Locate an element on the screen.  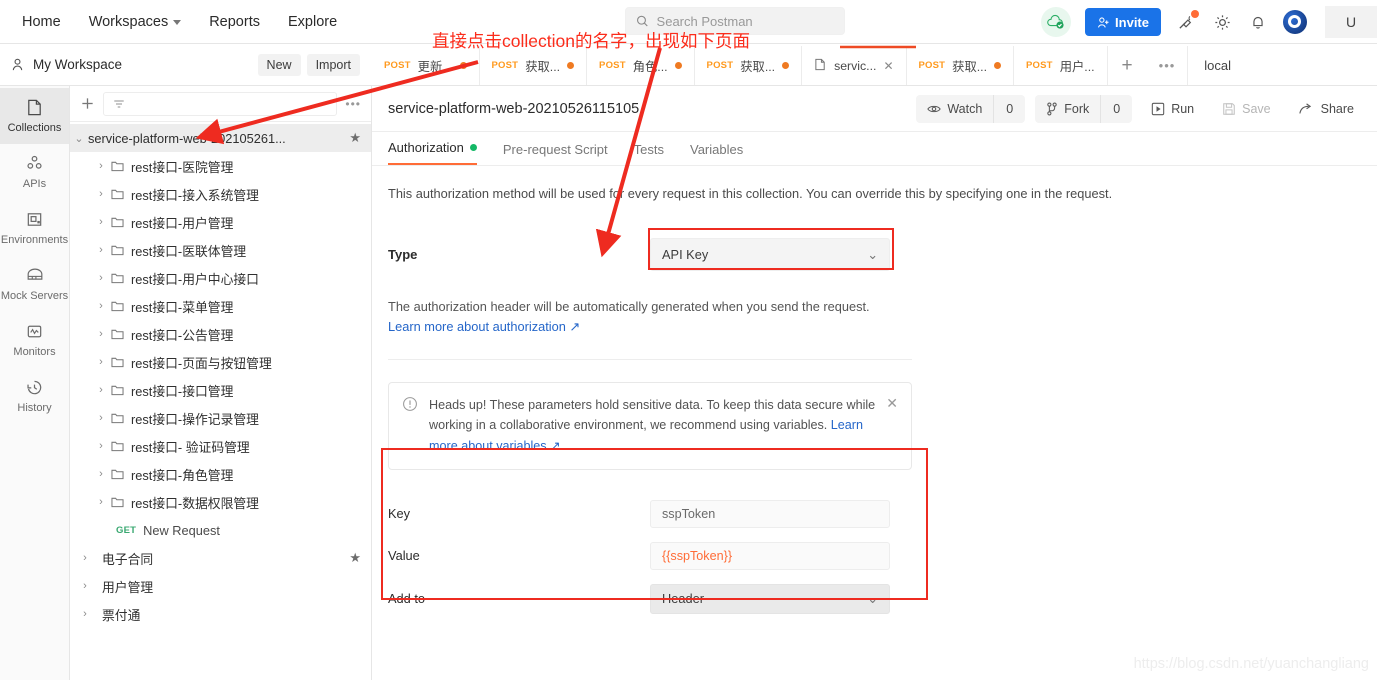
import-button: Import is located at coordinates (333, 64).